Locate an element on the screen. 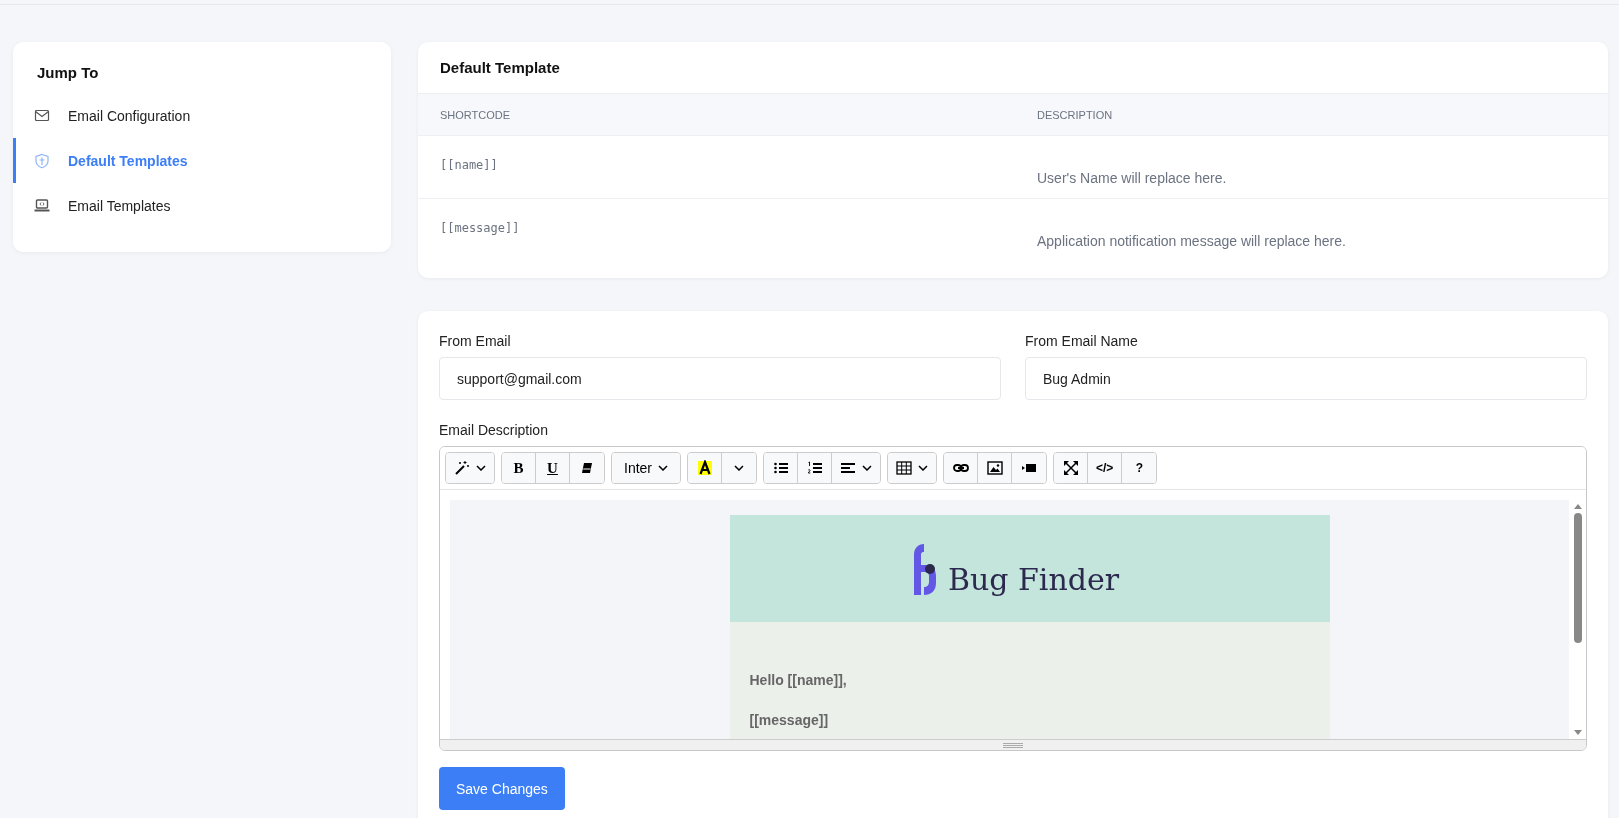 The width and height of the screenshot is (1619, 818). sidebar-item: Default Templates is located at coordinates (202, 160).